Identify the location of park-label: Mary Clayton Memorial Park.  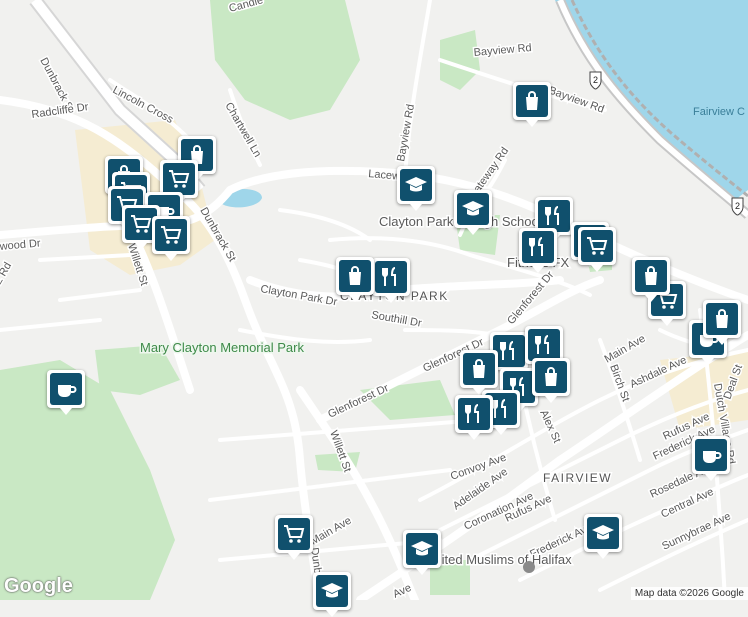
(222, 347).